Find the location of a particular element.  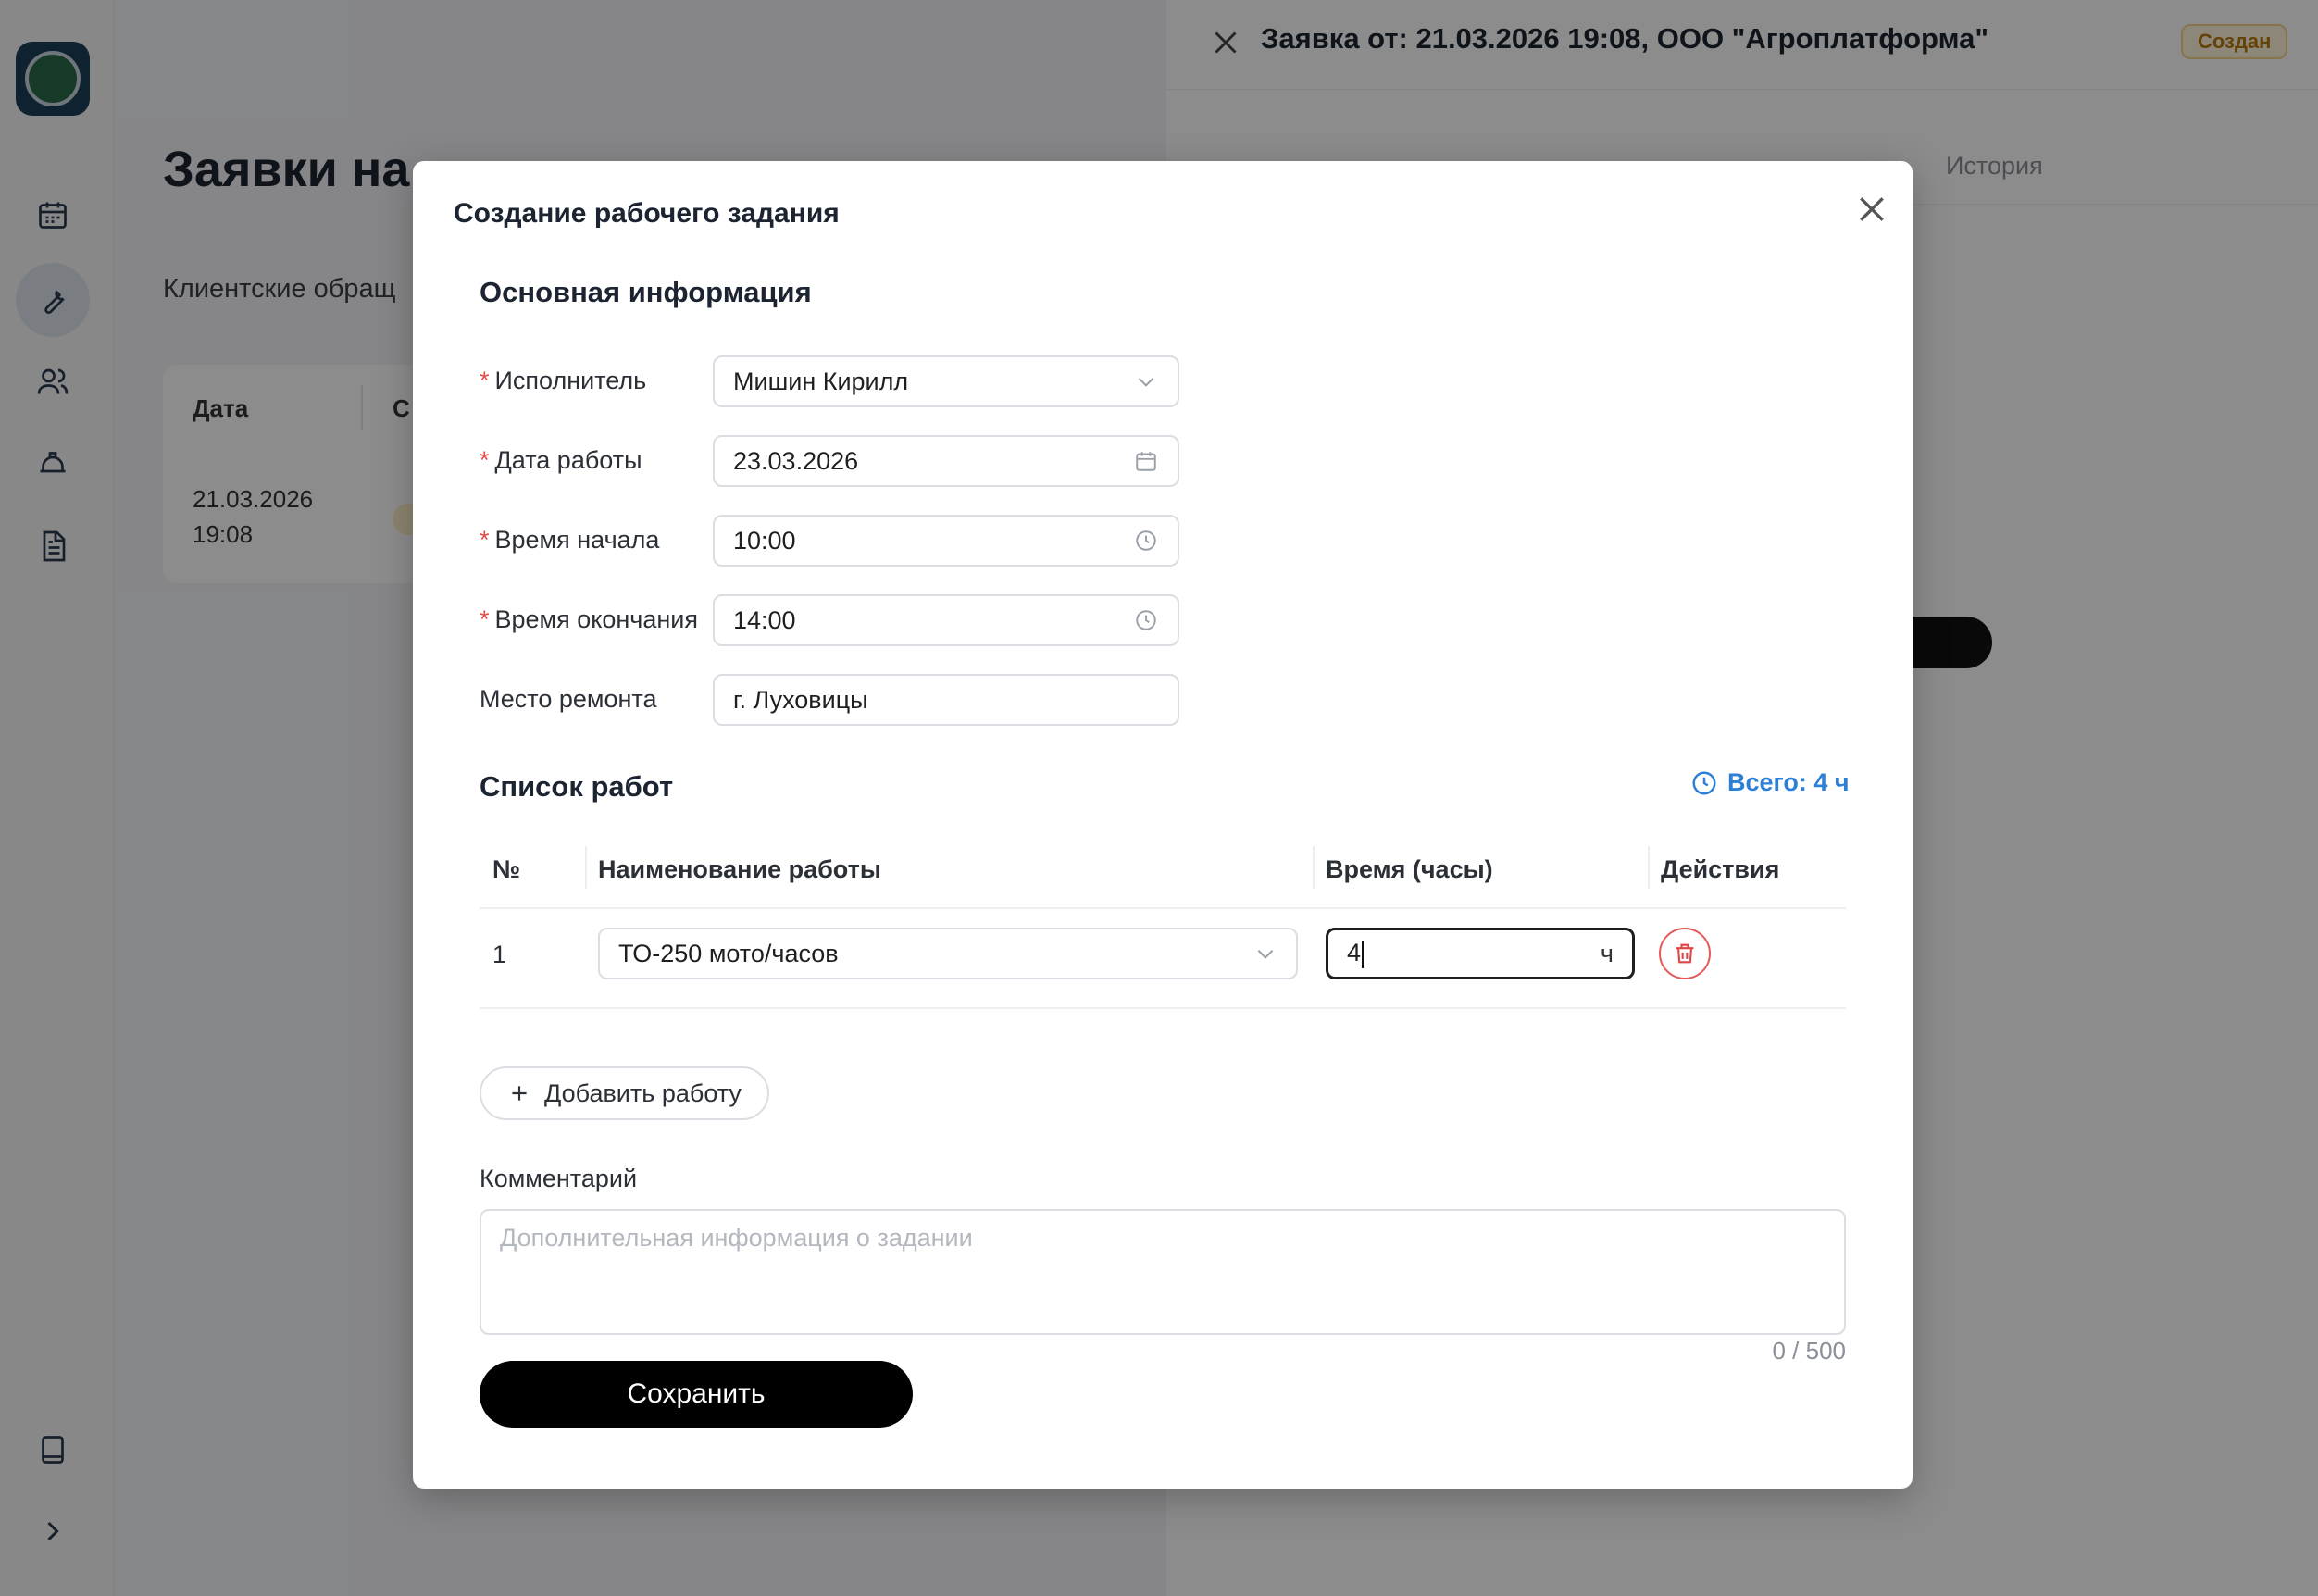

work-name-select: ТО-250 мото/часов is located at coordinates (948, 953).